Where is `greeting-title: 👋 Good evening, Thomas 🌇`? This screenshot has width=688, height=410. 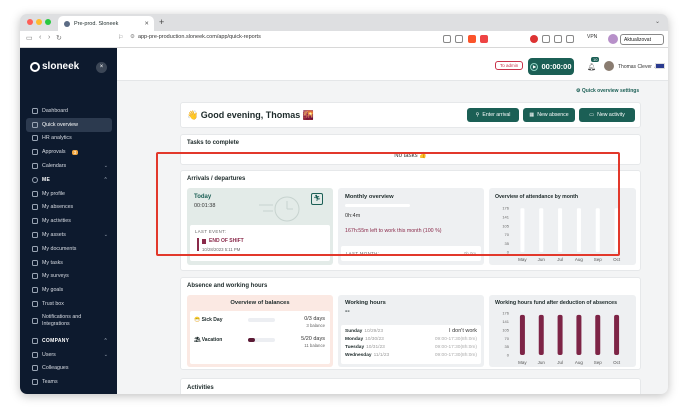
greeting-title: 👋 Good evening, Thomas 🌇 is located at coordinates (250, 115).